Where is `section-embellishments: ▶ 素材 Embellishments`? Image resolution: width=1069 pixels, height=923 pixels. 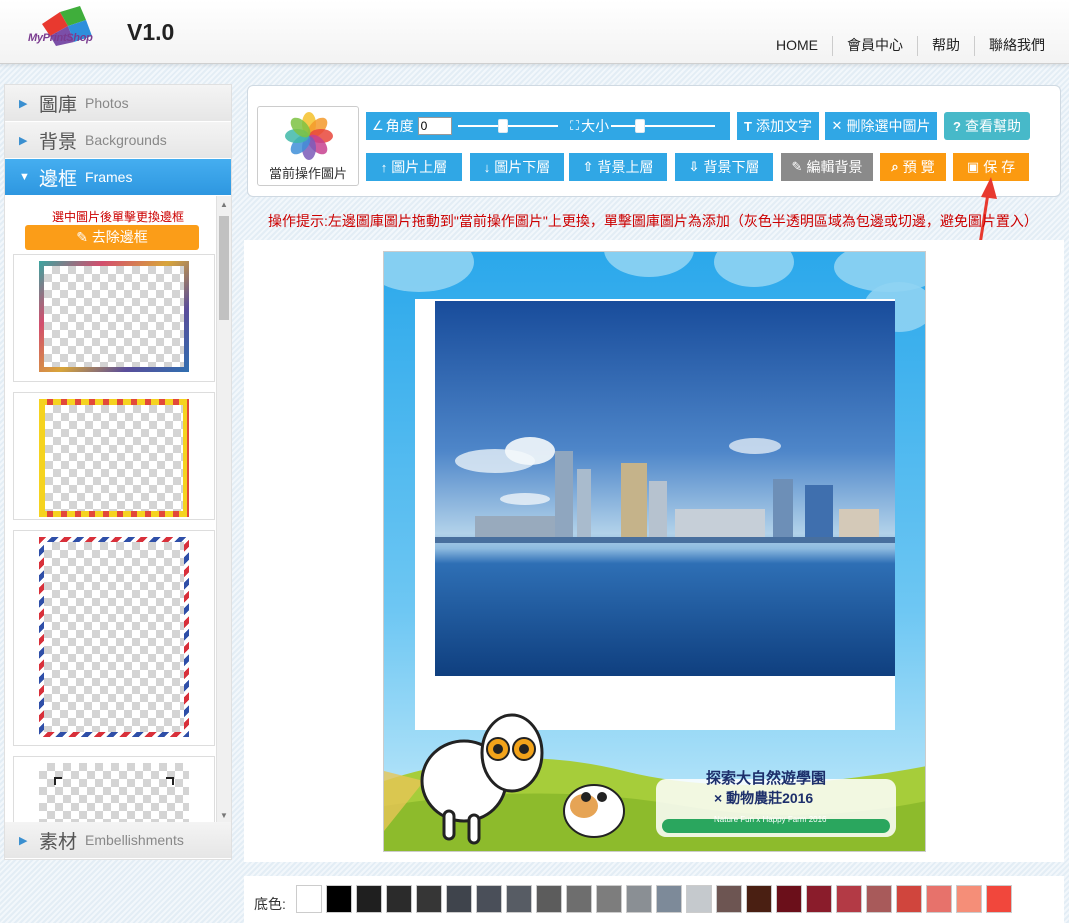
section-embellishments: ▶ 素材 Embellishments is located at coordinates (118, 840).